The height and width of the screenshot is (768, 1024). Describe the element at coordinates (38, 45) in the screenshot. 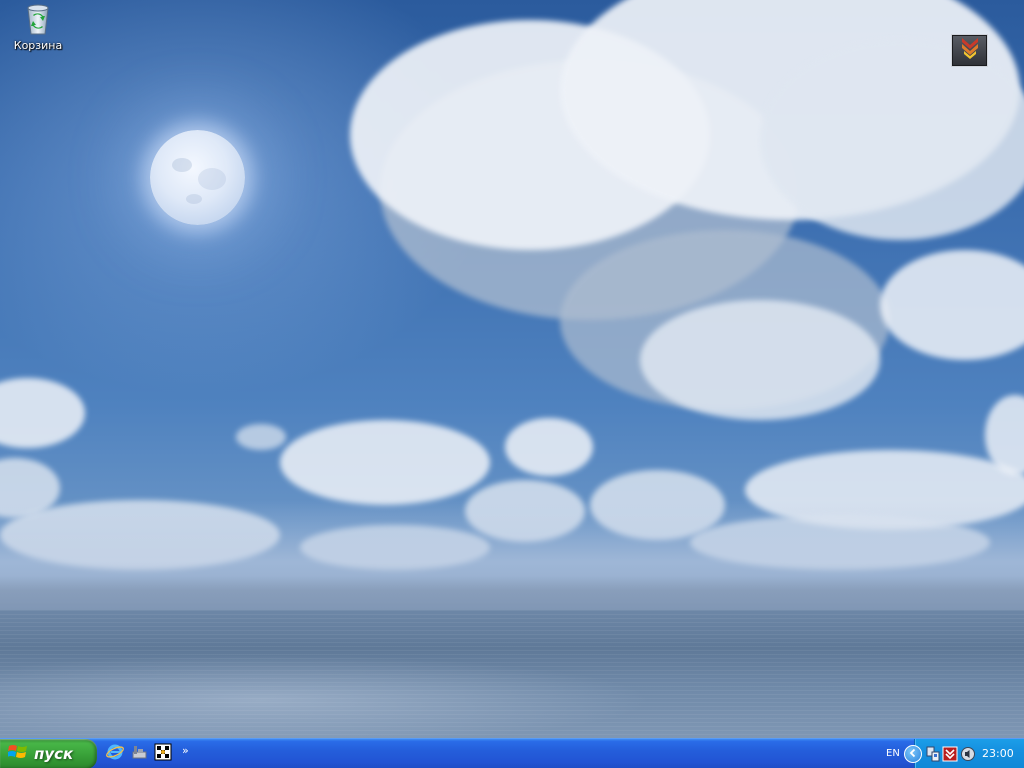

I see `desktop-icon-label: Корзина` at that location.